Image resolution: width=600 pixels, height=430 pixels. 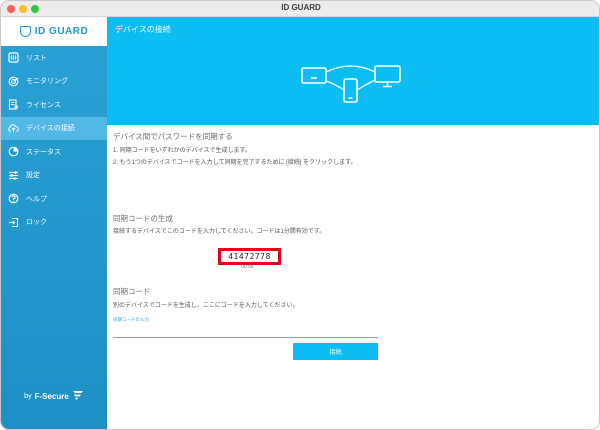 I want to click on sidebar-item-settings: 設定, so click(x=54, y=176).